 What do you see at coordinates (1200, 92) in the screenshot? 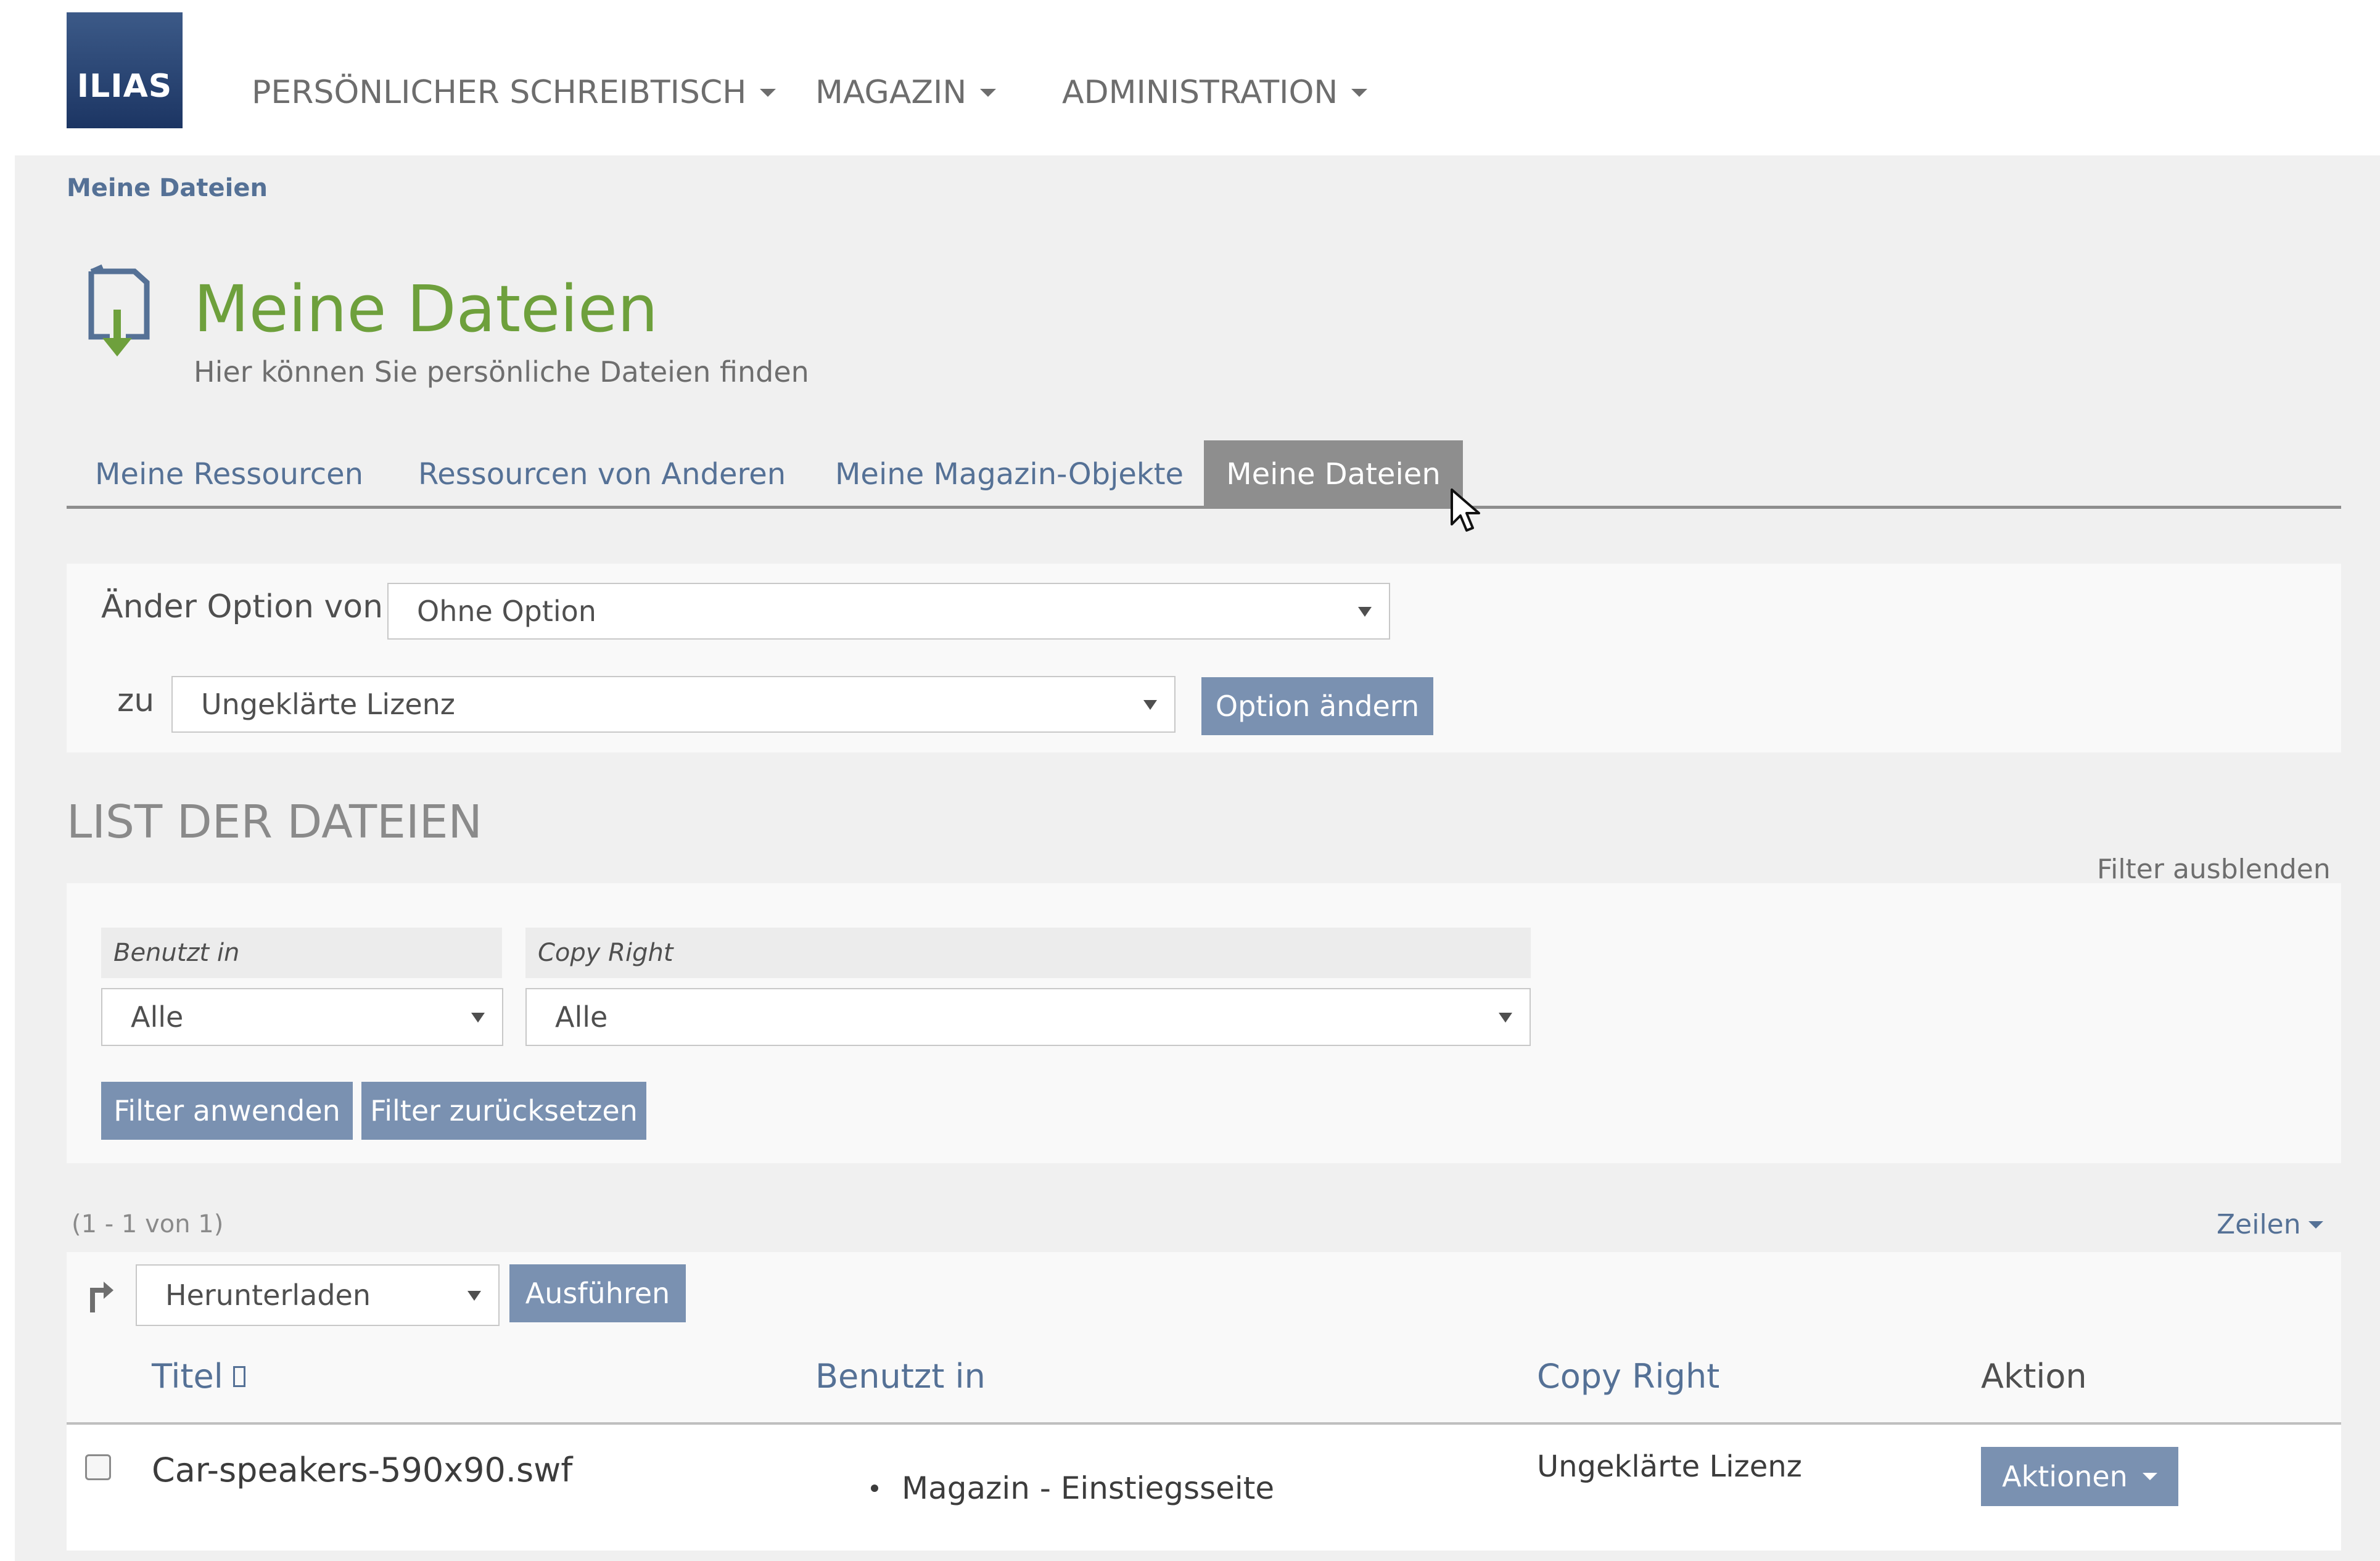
I see `nav-label: ADMINISTRATION` at bounding box center [1200, 92].